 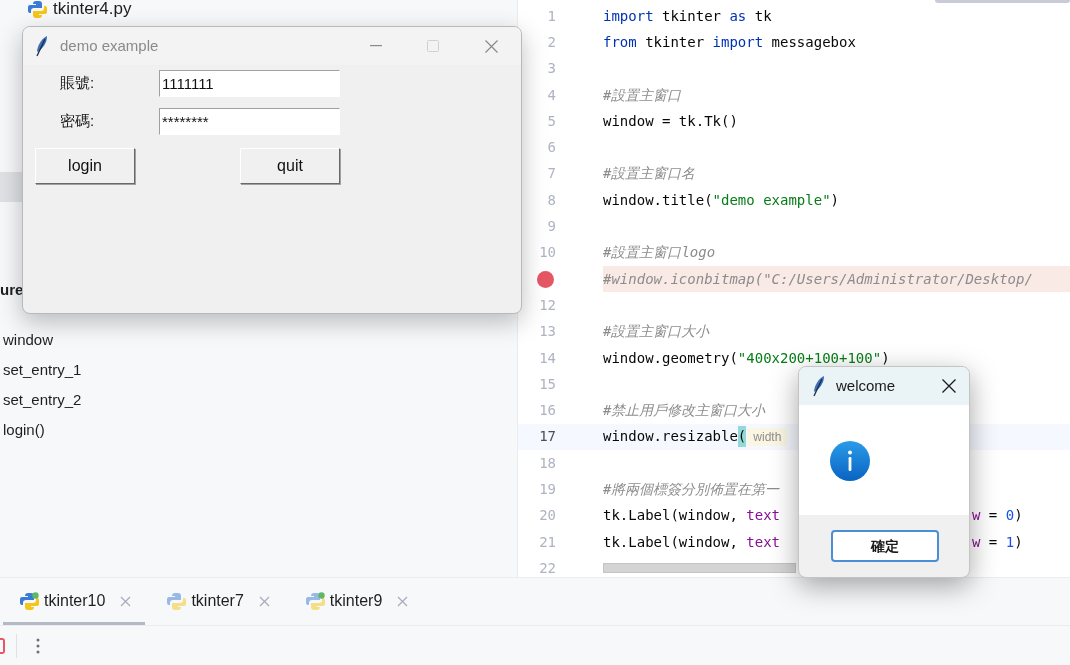 I want to click on line-number: 4, so click(x=551, y=95).